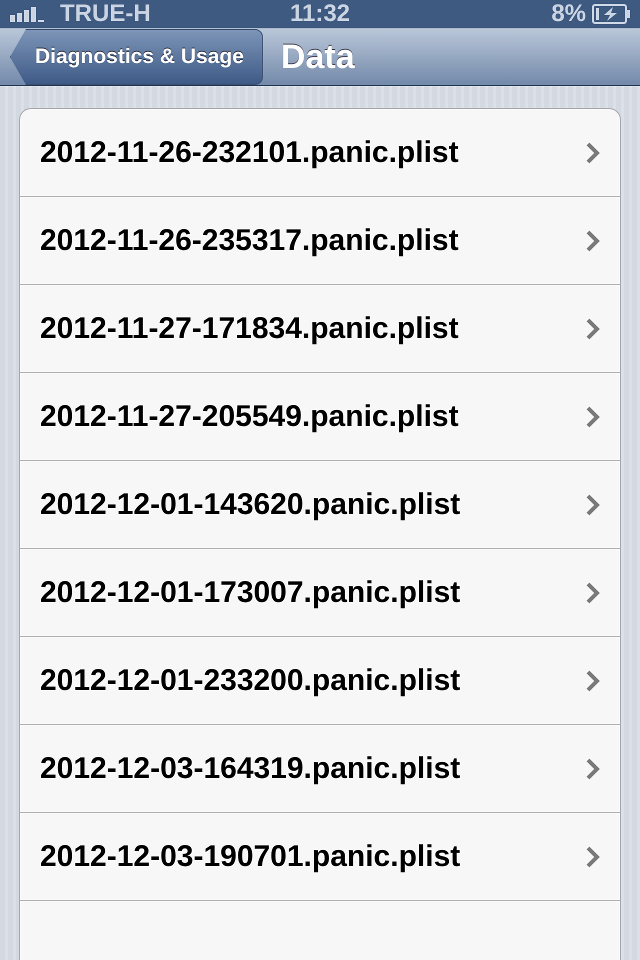 This screenshot has height=960, width=640. What do you see at coordinates (320, 241) in the screenshot?
I see `file-list-item: 2012-11-26-235317.panic.plist` at bounding box center [320, 241].